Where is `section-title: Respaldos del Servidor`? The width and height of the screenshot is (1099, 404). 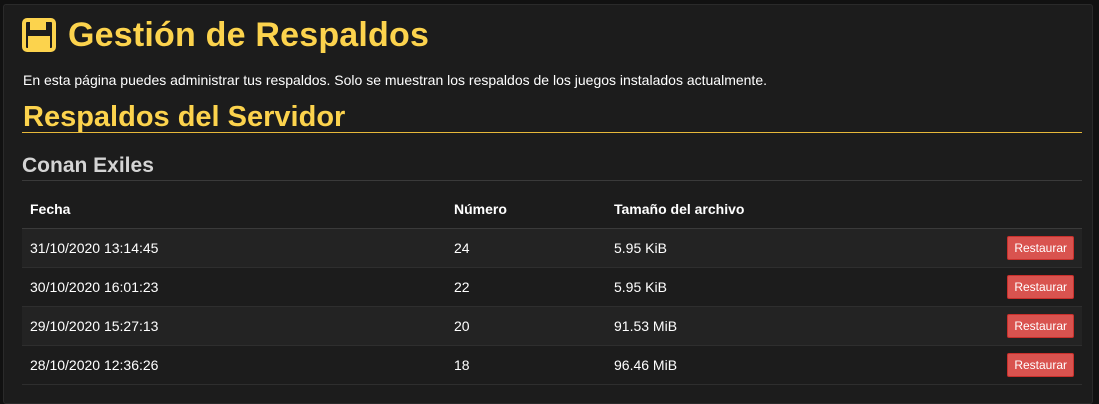 section-title: Respaldos del Servidor is located at coordinates (184, 117).